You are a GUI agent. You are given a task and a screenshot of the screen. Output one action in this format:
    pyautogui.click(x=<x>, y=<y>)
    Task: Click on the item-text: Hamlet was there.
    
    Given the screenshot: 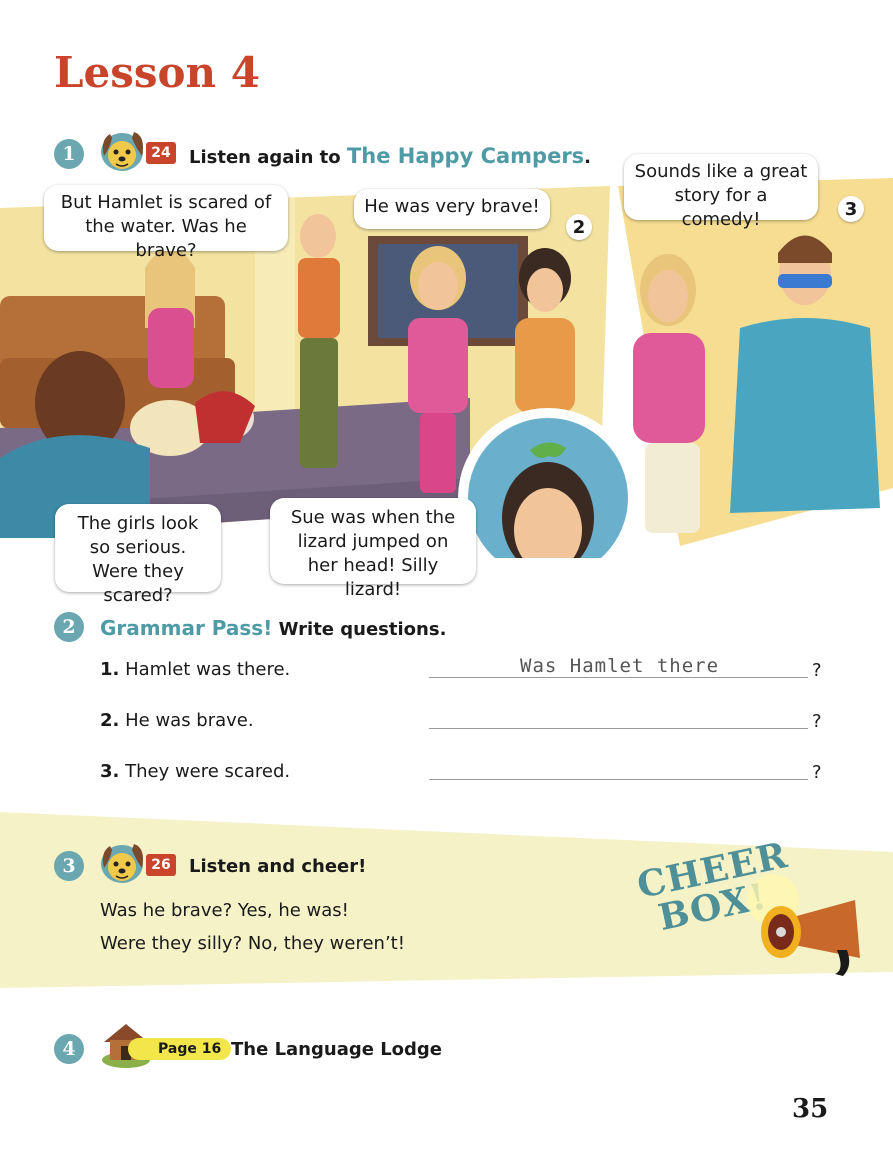 What is the action you would take?
    pyautogui.click(x=208, y=669)
    